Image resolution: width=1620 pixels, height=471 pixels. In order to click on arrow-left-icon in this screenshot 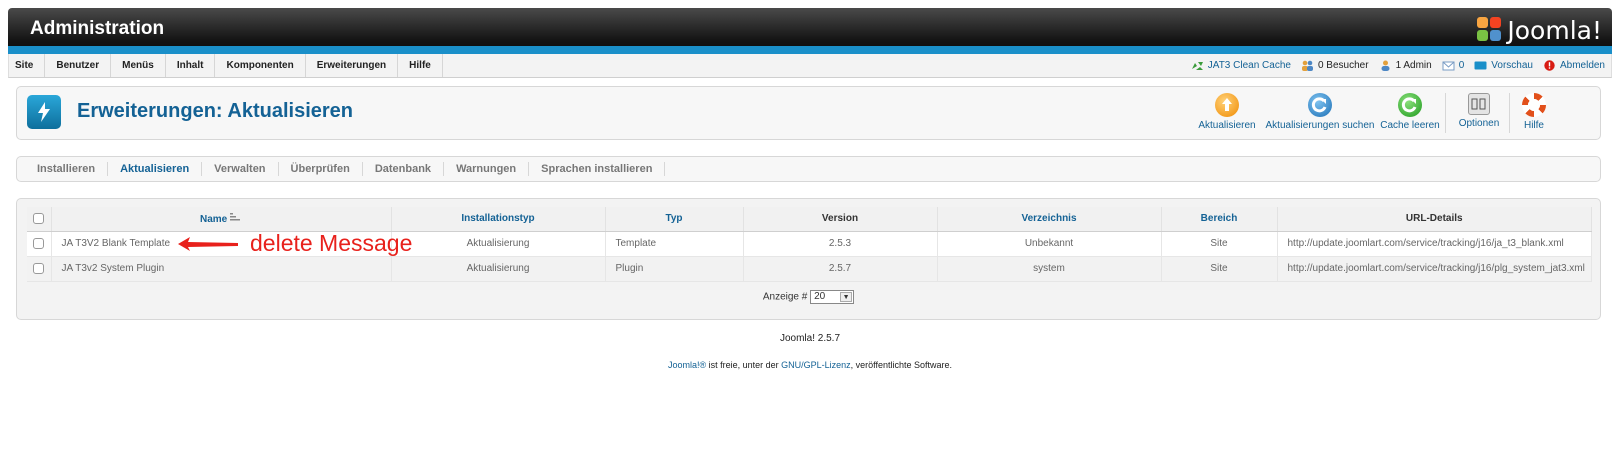, I will do `click(208, 243)`.